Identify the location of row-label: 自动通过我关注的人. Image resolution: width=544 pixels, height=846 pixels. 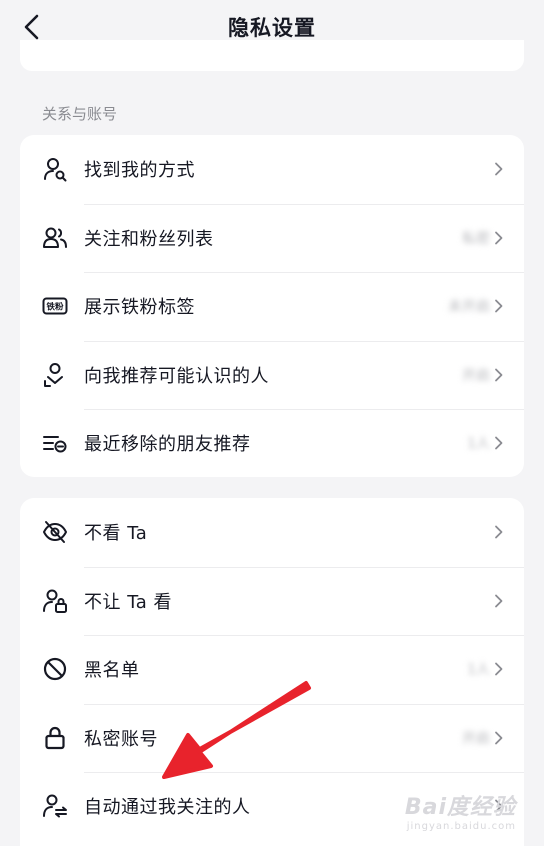
(167, 808).